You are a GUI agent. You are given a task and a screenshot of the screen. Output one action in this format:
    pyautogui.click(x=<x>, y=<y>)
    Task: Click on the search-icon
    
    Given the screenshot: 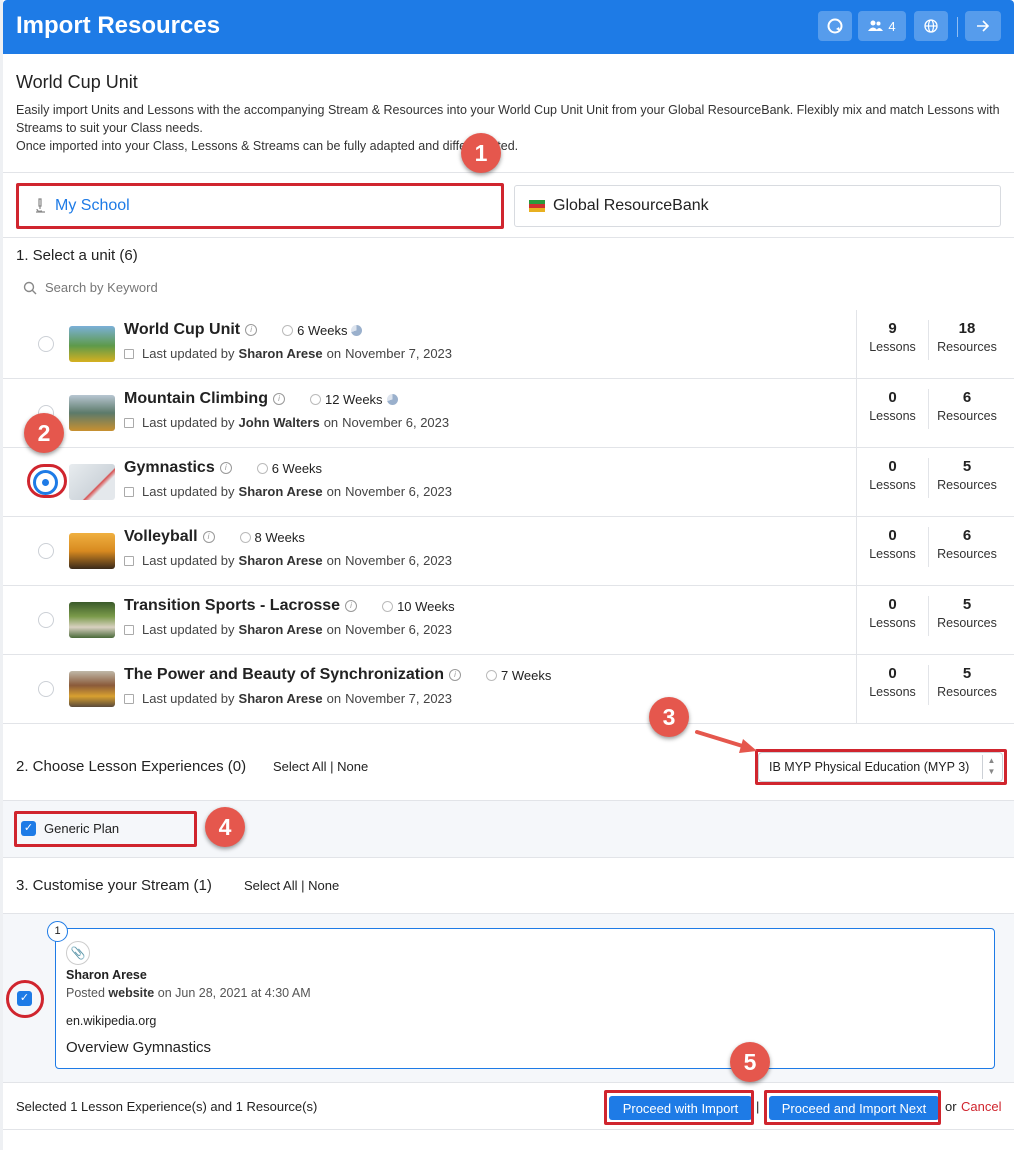 What is the action you would take?
    pyautogui.click(x=30, y=287)
    